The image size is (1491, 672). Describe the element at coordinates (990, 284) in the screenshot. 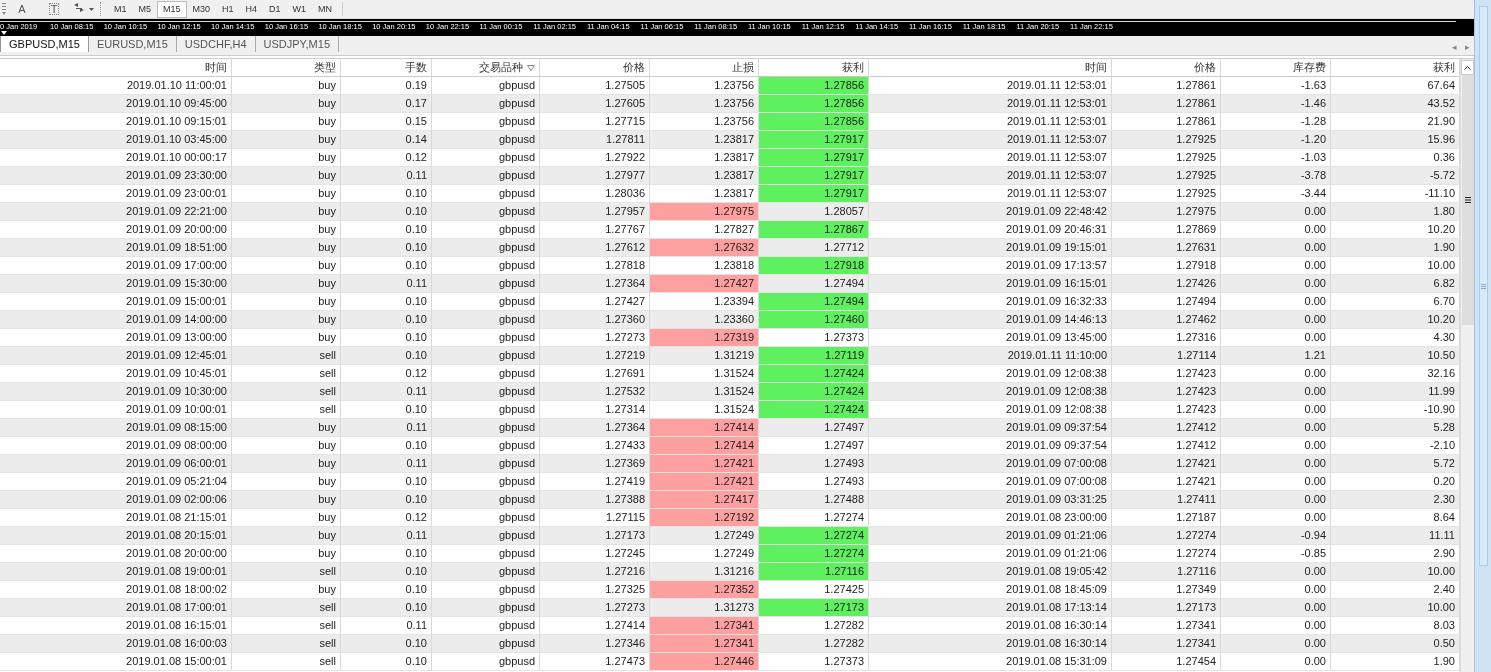

I see `table-cell: 2019.01.09 16:15:01` at that location.